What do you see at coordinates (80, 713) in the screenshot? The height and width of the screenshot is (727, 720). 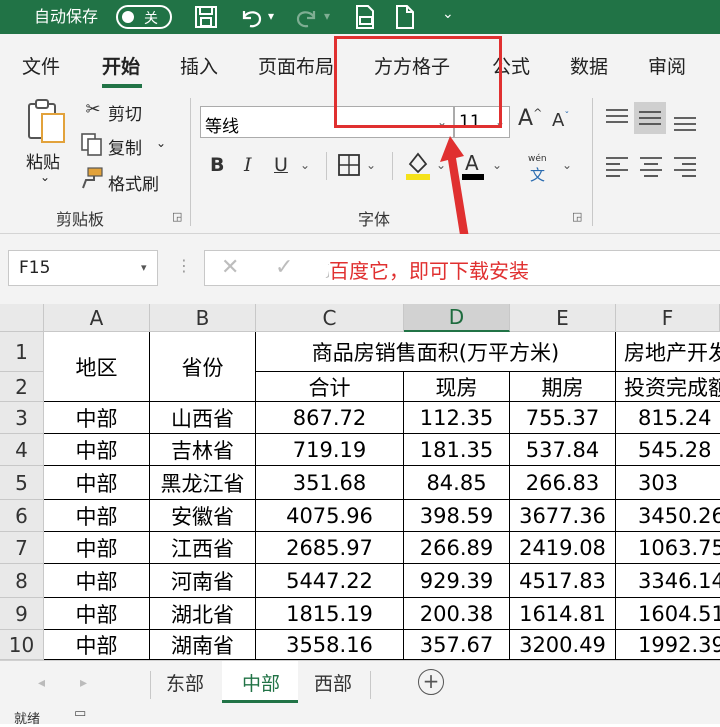 I see `accessibility-icon: ▭` at bounding box center [80, 713].